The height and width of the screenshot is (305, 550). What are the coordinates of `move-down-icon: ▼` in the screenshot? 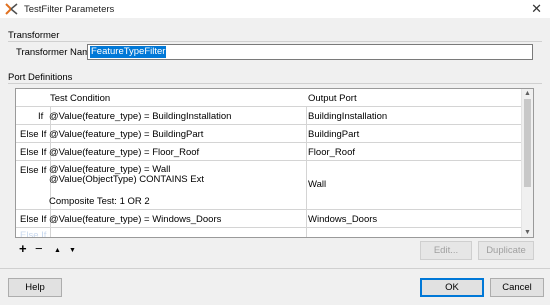 It's located at (72, 251).